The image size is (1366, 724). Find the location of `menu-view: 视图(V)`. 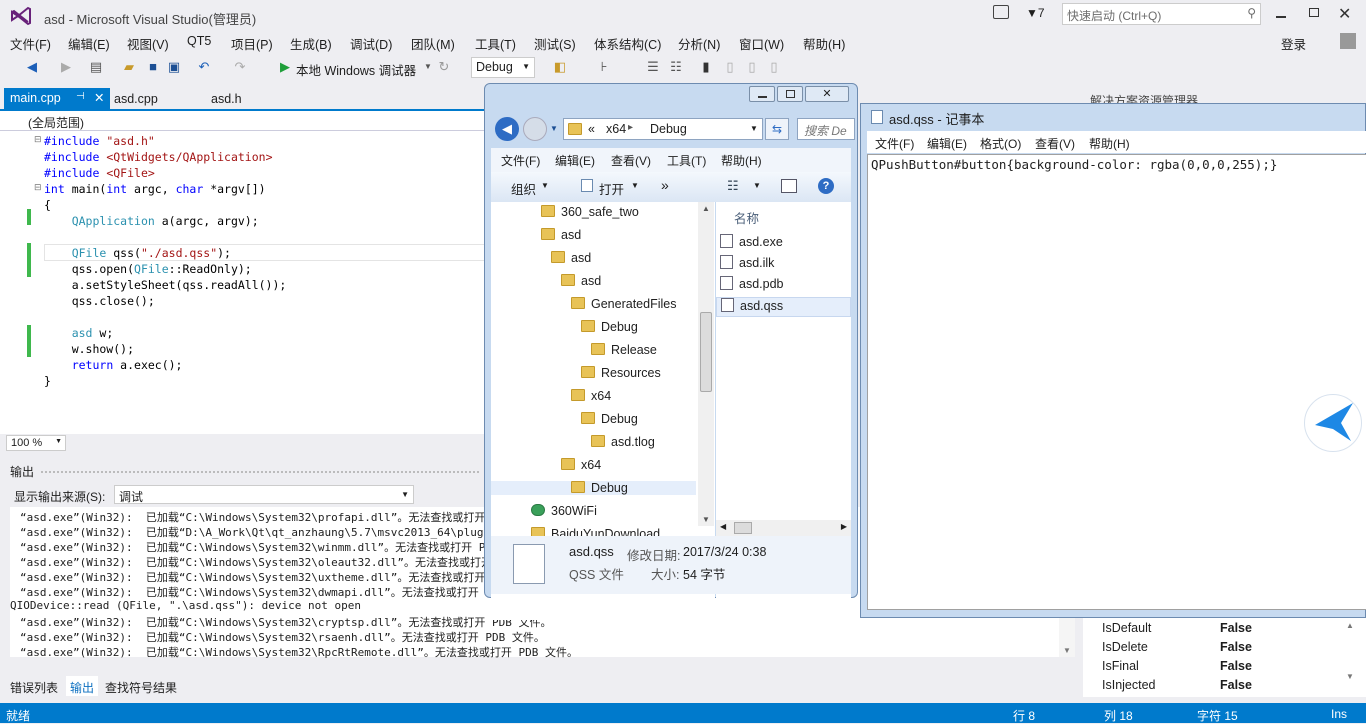

menu-view: 视图(V) is located at coordinates (148, 43).